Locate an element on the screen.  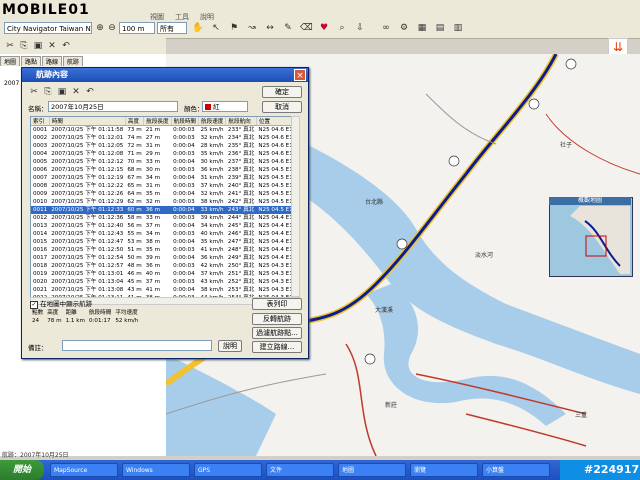
taskbar-task: MapSource is located at coordinates (84, 470).